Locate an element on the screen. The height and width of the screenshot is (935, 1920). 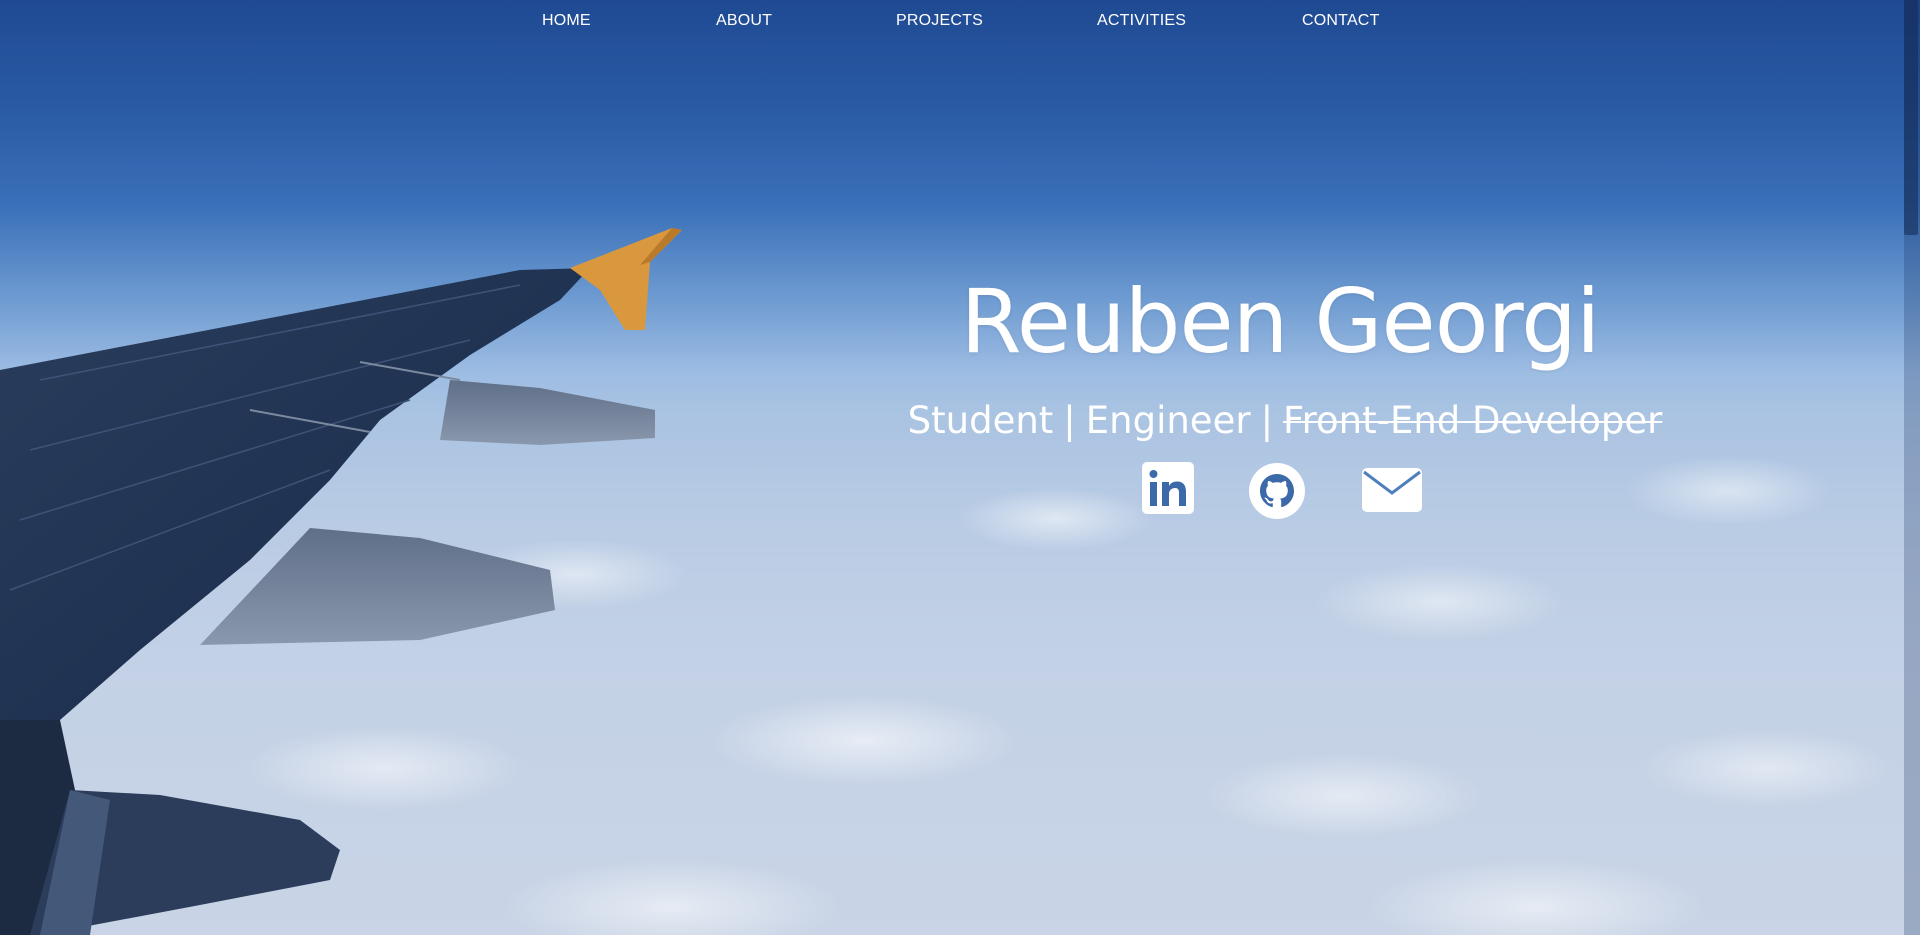
scrollbar-thumb is located at coordinates (1911, 117).